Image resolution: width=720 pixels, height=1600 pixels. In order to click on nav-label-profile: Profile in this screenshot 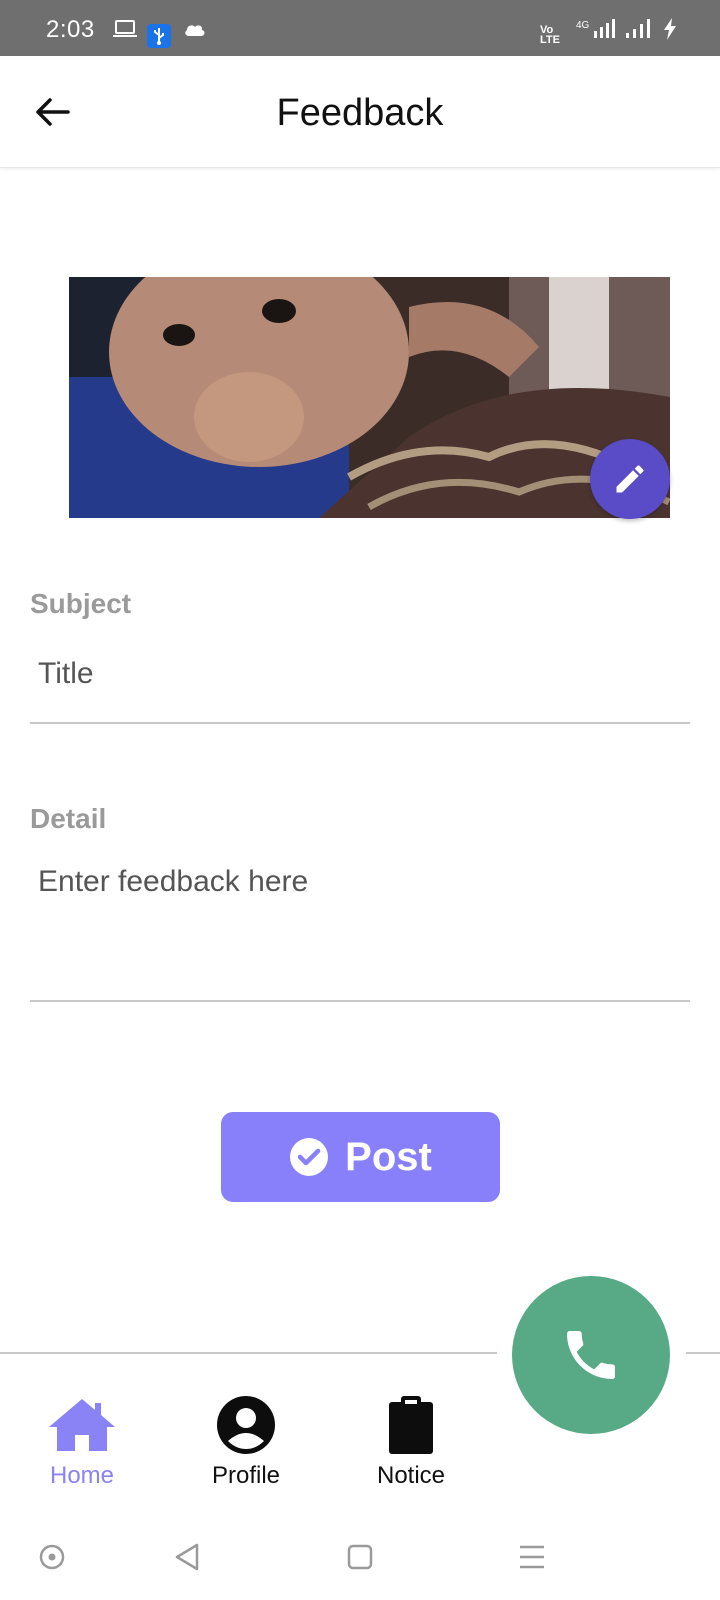, I will do `click(246, 1475)`.